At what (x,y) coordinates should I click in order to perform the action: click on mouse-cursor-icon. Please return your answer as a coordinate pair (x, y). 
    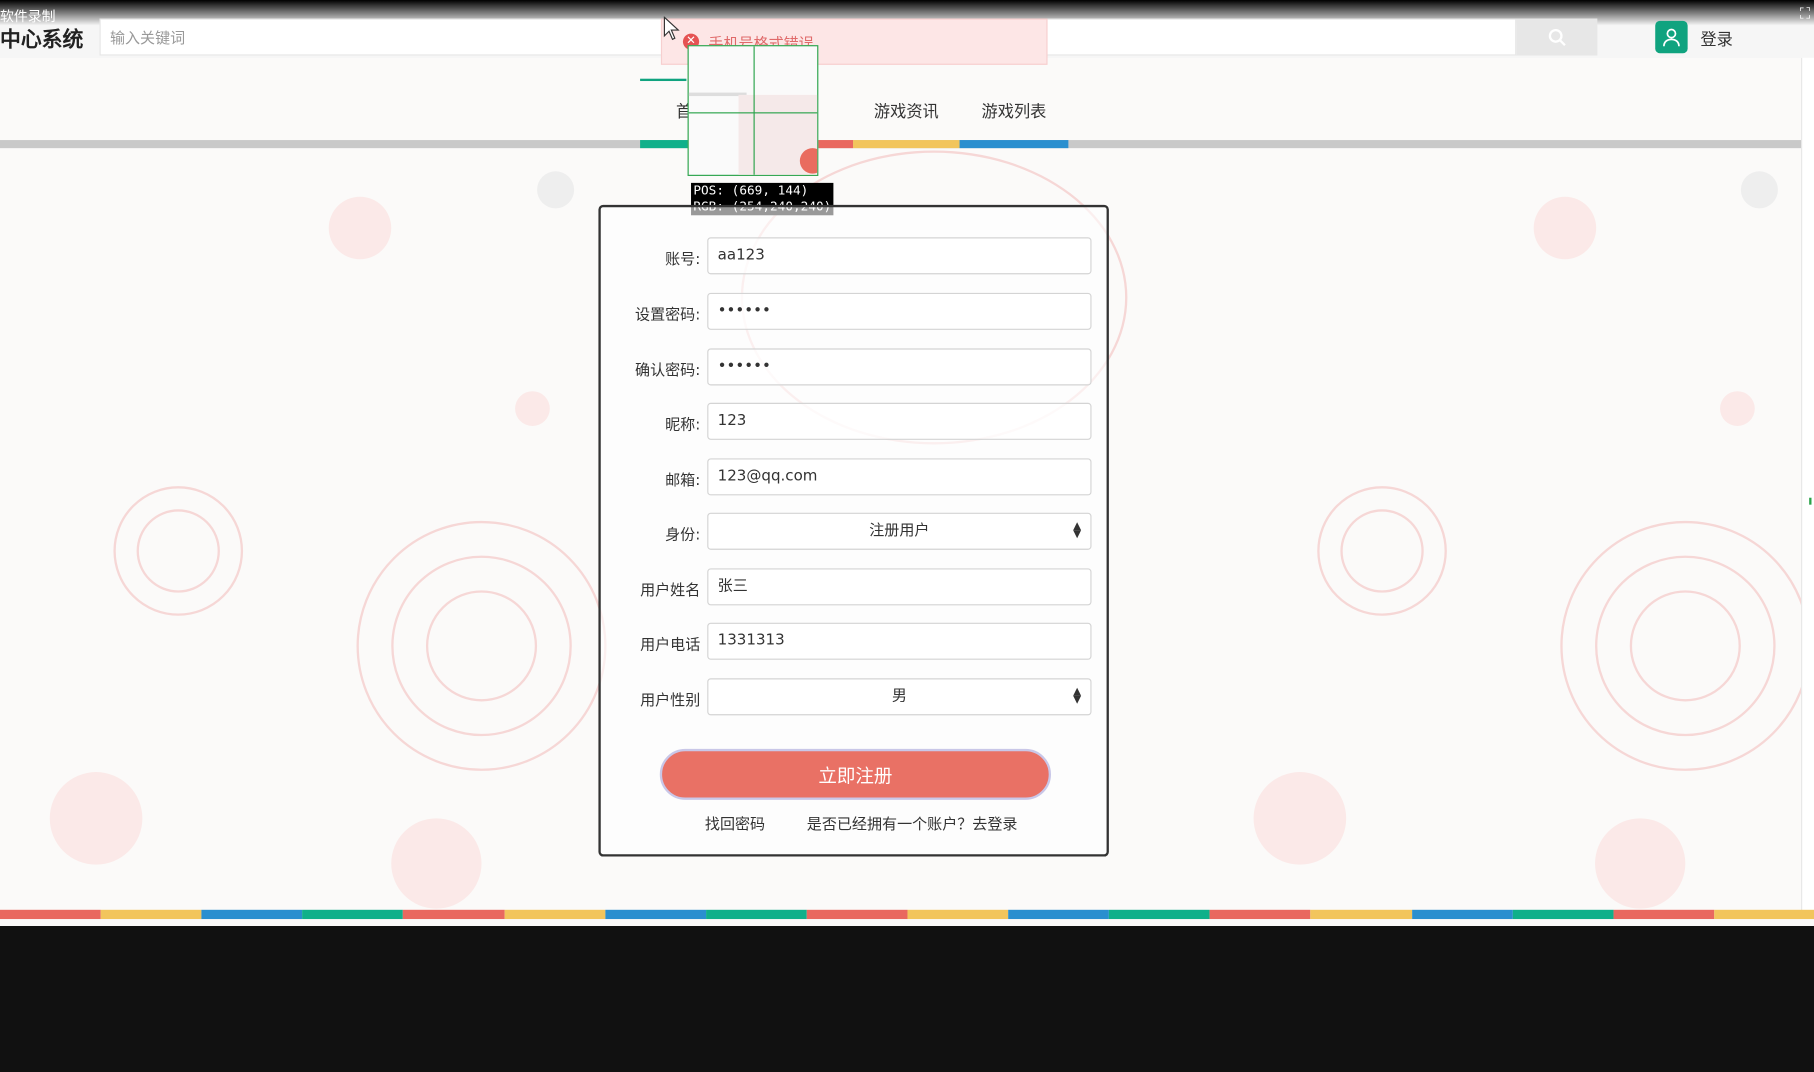
    Looking at the image, I should click on (671, 28).